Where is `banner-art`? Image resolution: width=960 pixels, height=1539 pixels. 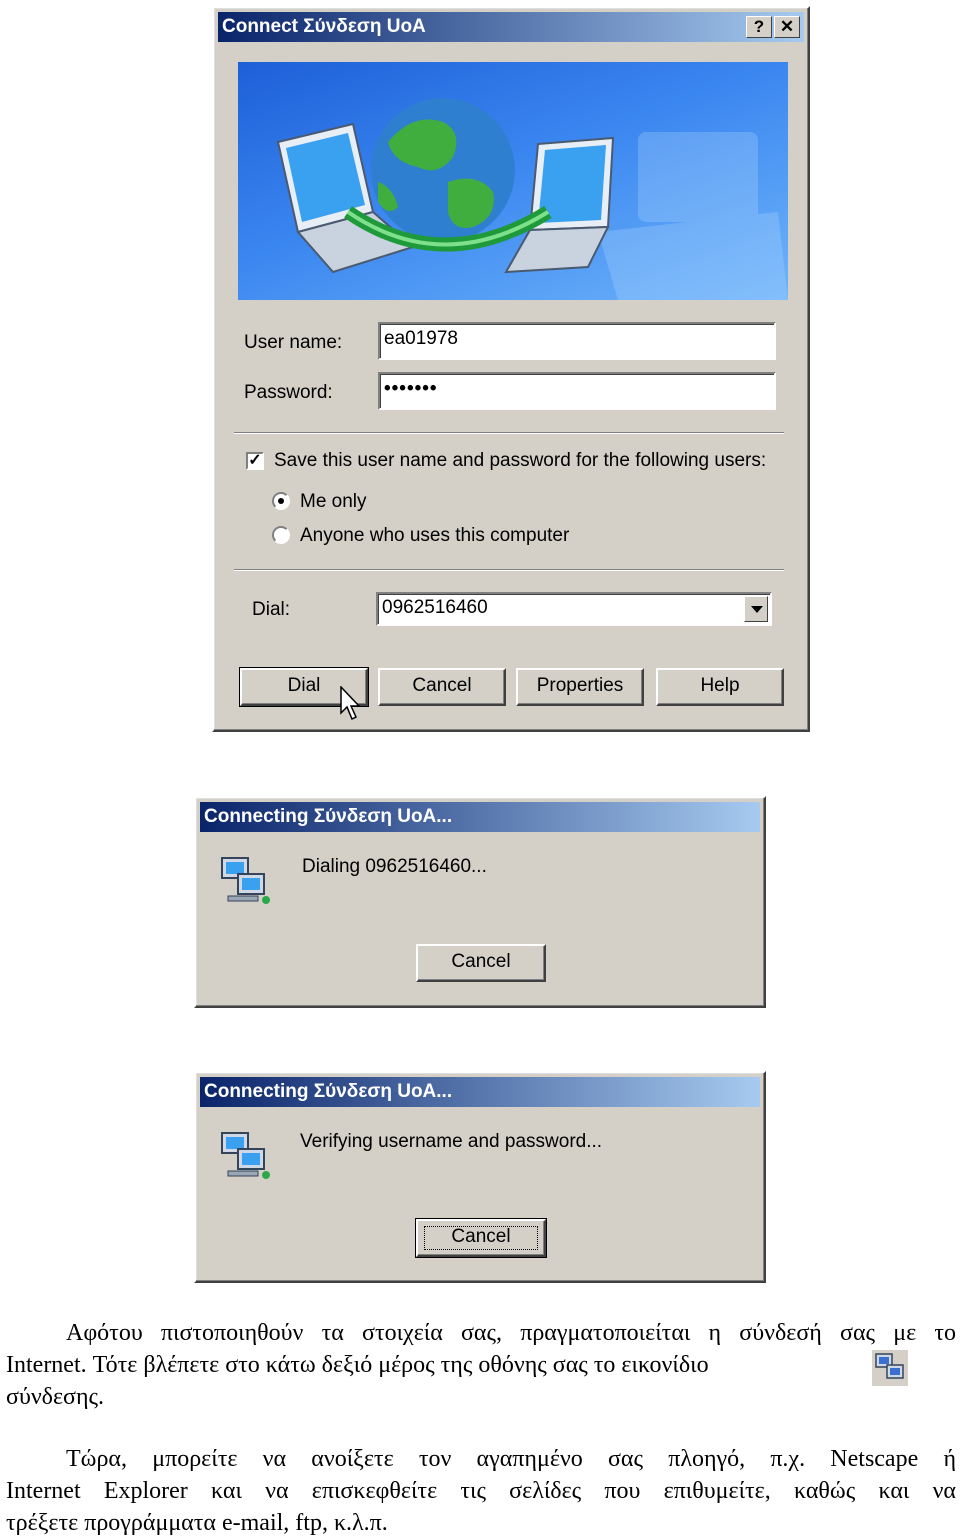 banner-art is located at coordinates (532, 199).